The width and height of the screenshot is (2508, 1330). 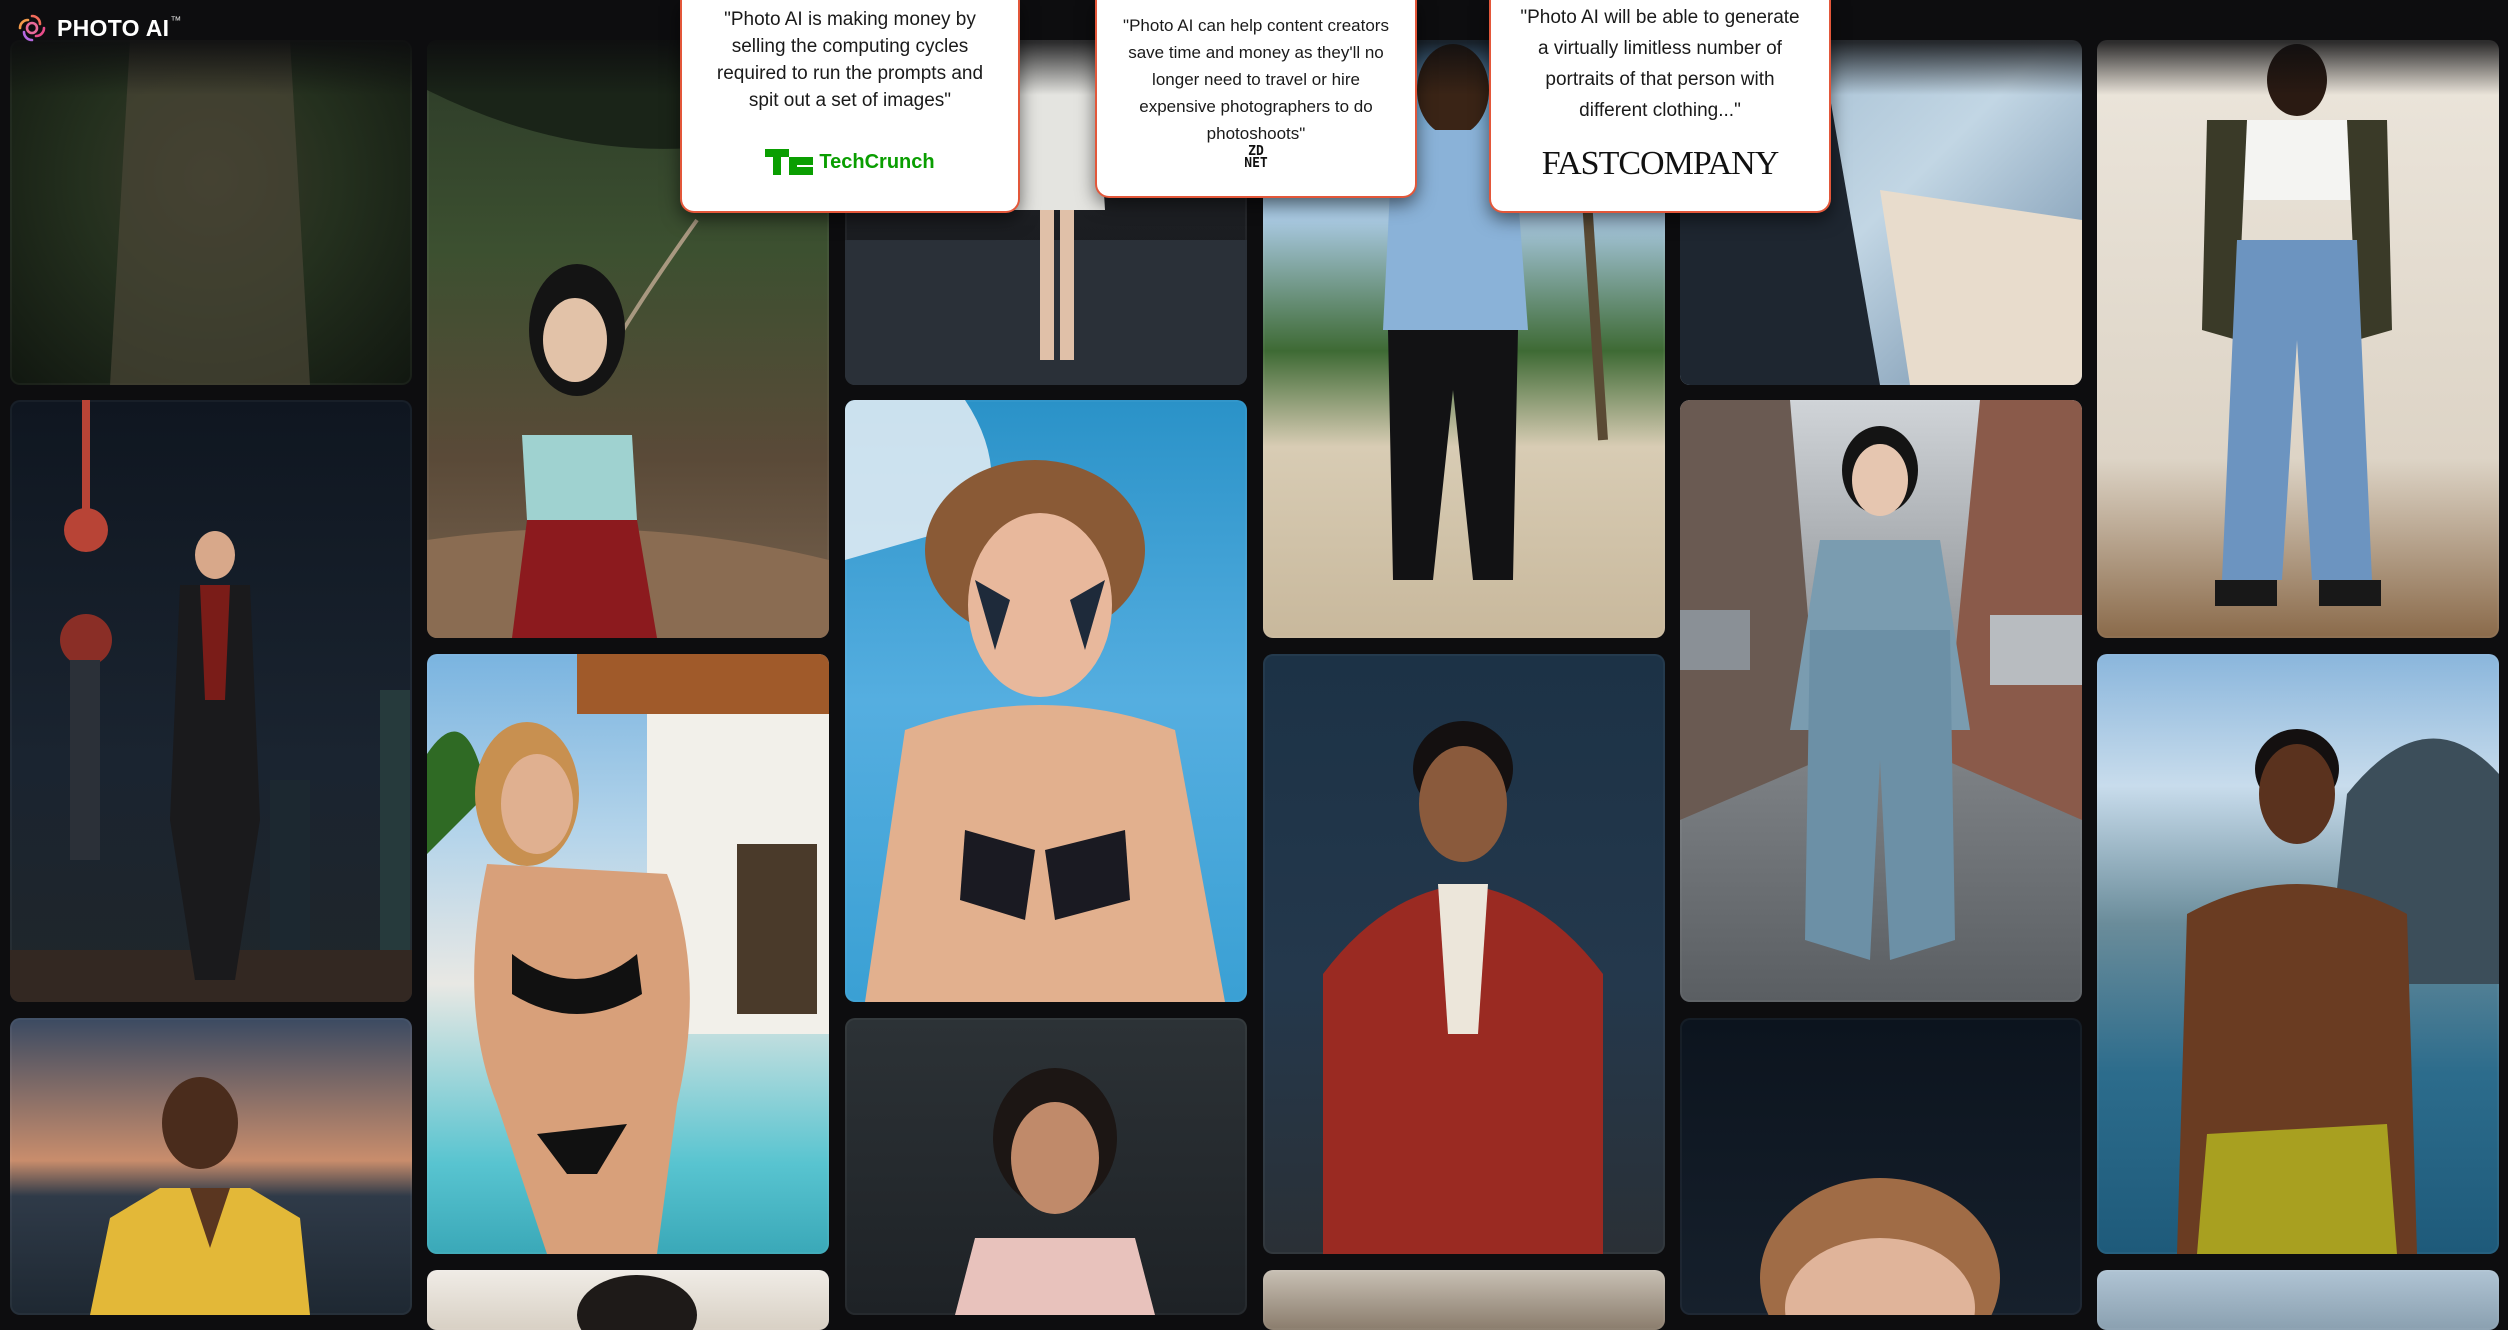 I want to click on zdnet-logo: ZD NET, so click(x=1256, y=157).